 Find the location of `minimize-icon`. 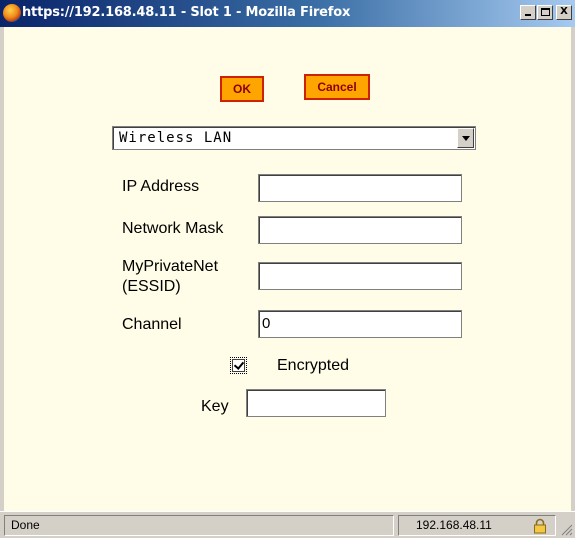

minimize-icon is located at coordinates (528, 15).